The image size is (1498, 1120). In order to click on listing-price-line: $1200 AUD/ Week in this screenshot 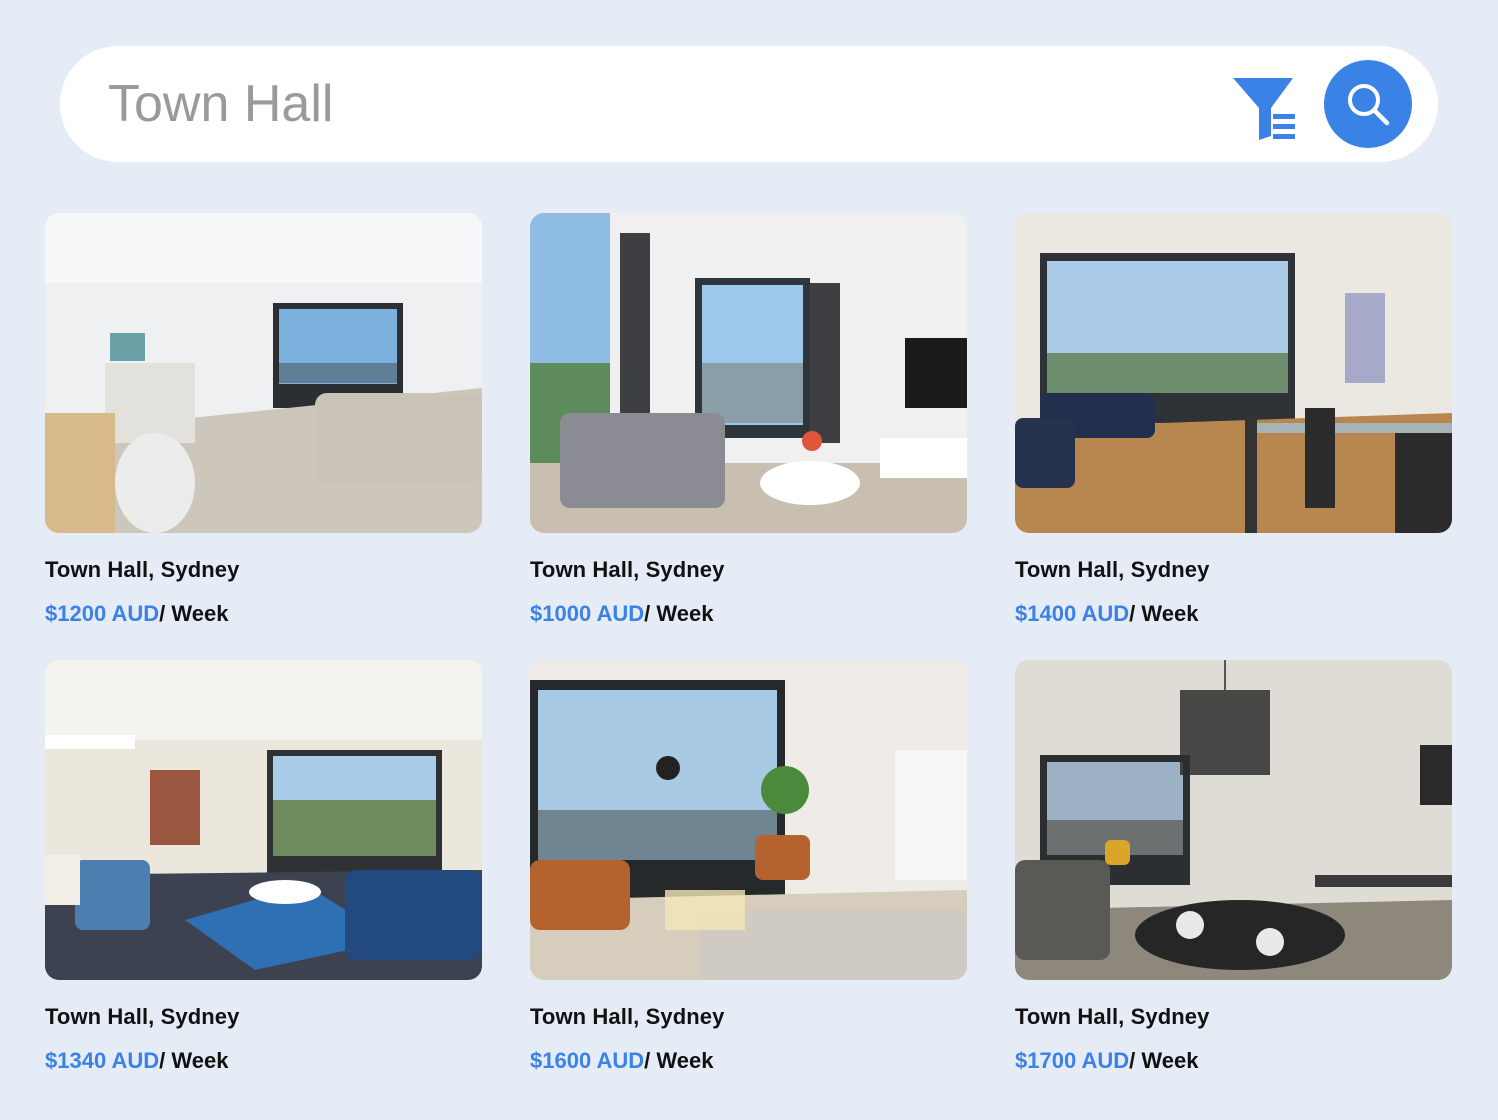, I will do `click(263, 614)`.